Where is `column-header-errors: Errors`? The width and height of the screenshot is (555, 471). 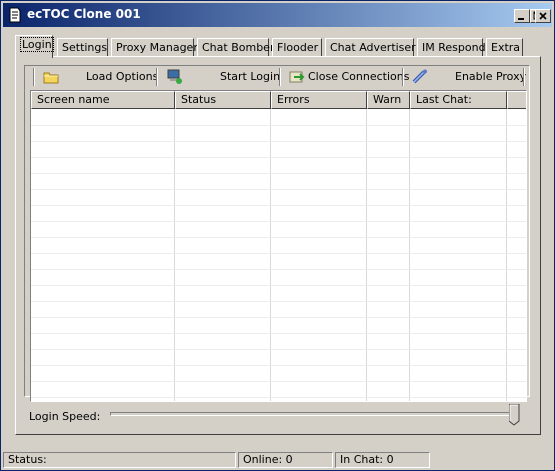 column-header-errors: Errors is located at coordinates (319, 100).